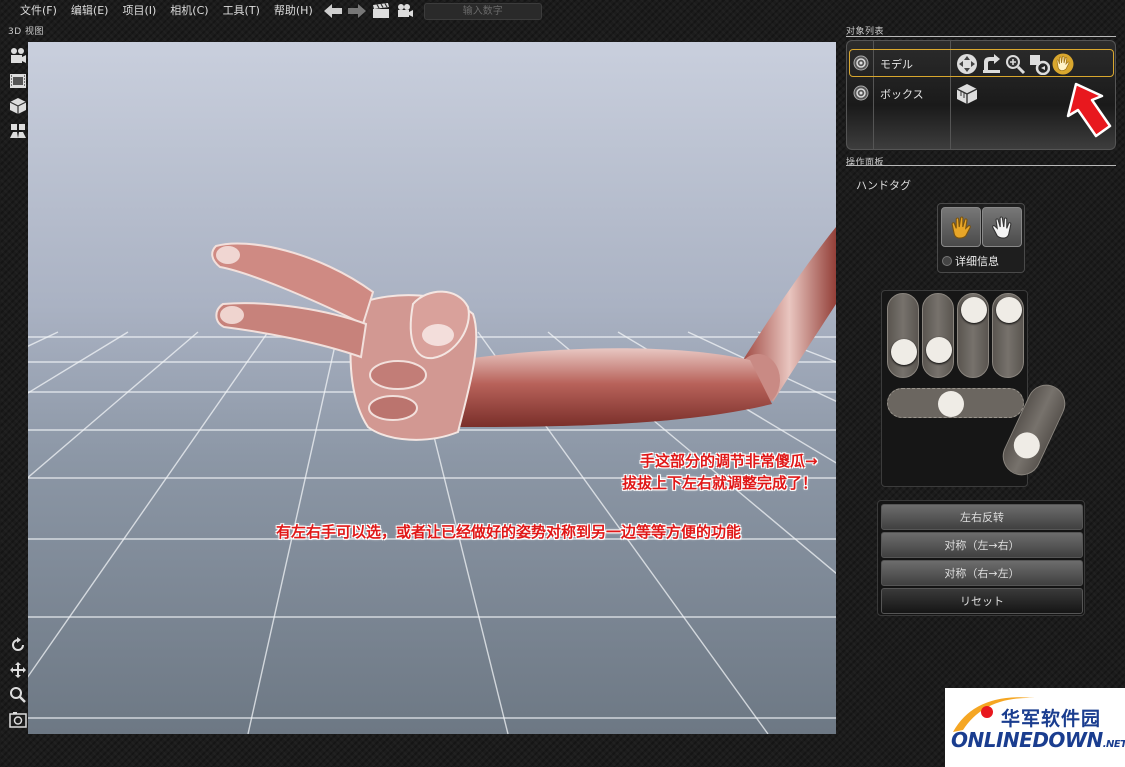 The image size is (1125, 767). Describe the element at coordinates (981, 165) in the screenshot. I see `operation-panel-divider` at that location.